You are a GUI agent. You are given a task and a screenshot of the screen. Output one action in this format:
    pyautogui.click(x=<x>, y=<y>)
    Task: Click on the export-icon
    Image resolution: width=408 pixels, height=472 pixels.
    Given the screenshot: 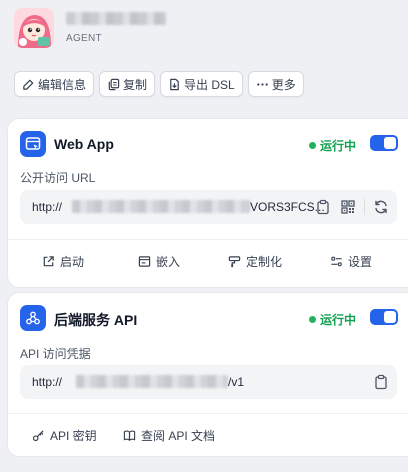 What is the action you would take?
    pyautogui.click(x=174, y=84)
    